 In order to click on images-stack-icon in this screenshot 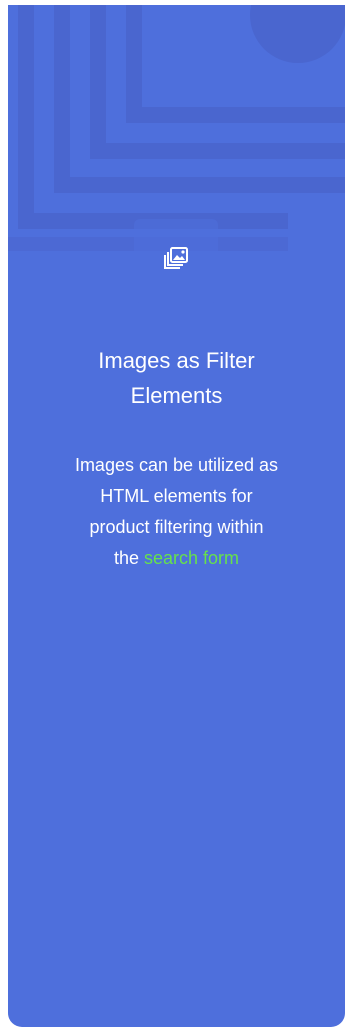, I will do `click(176, 261)`.